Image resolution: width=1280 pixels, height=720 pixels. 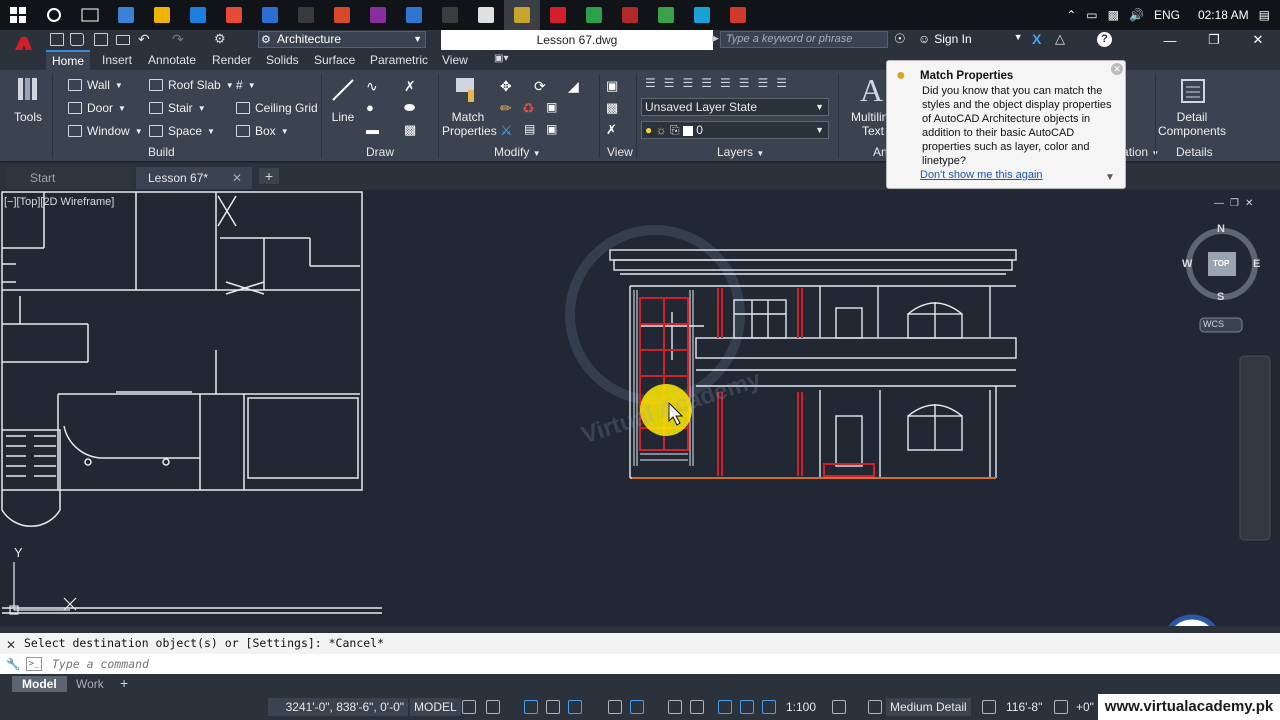 What do you see at coordinates (410, 130) in the screenshot?
I see `hatch-icon: ▩` at bounding box center [410, 130].